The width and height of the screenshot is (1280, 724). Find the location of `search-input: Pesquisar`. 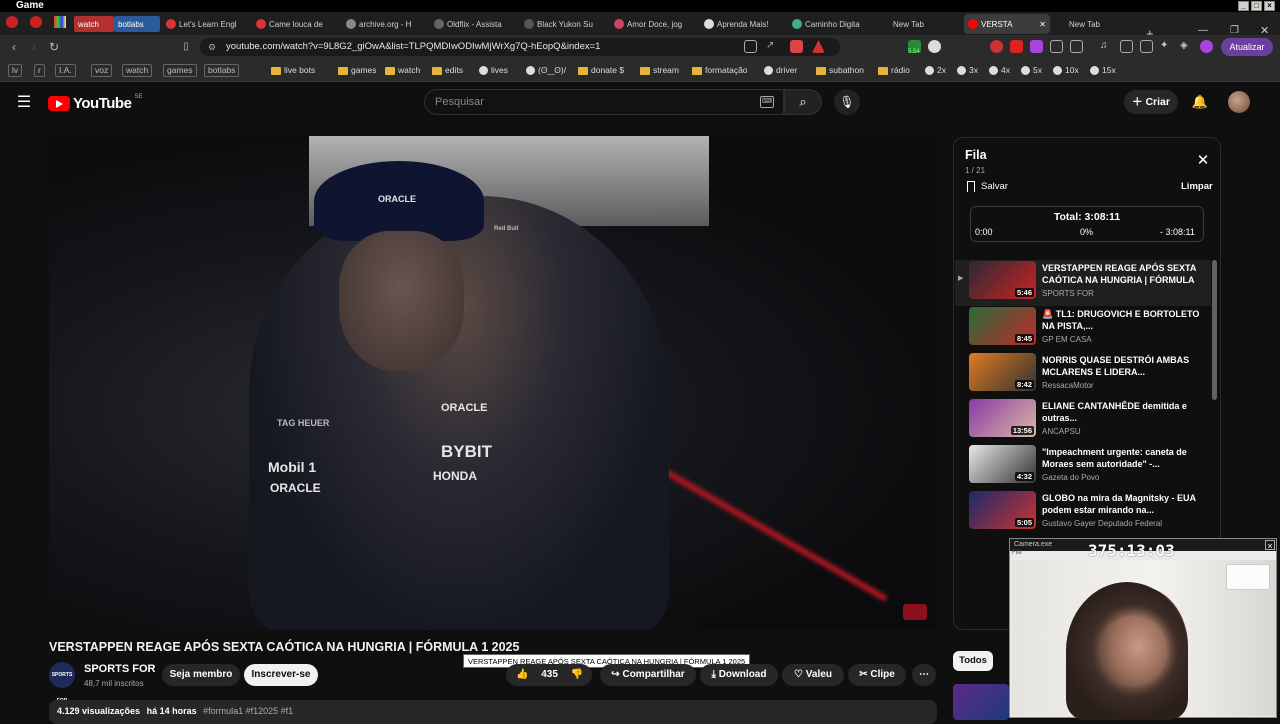

search-input: Pesquisar is located at coordinates (604, 102).